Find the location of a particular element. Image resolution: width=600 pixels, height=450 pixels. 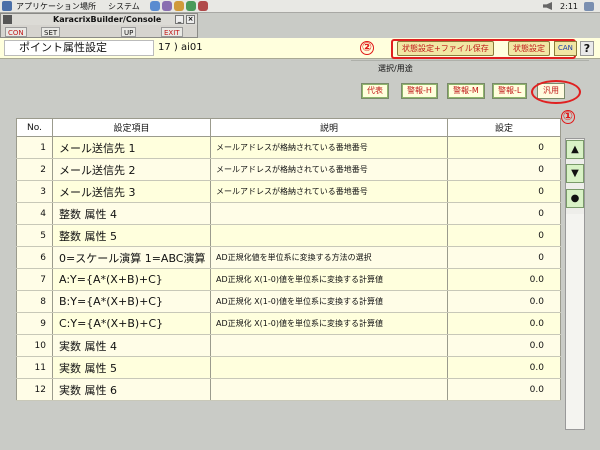

table-row: 11 実数 属性 5 0.0 is located at coordinates (288, 367).